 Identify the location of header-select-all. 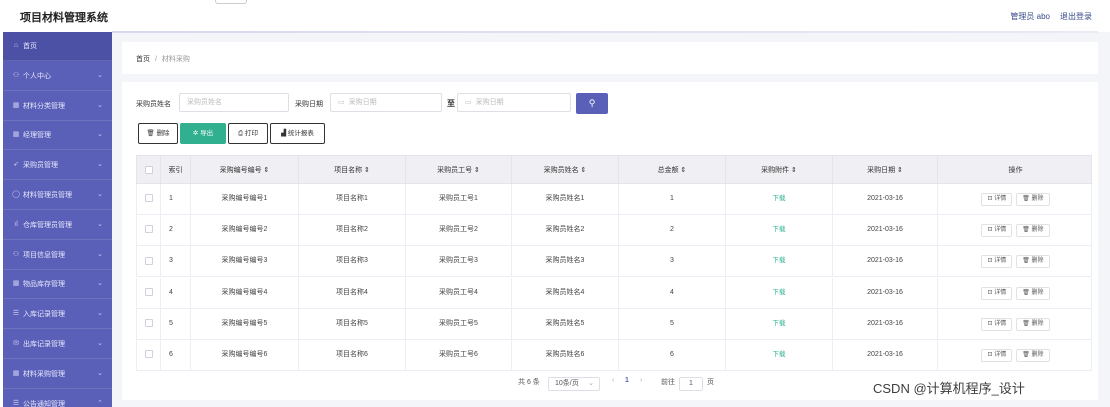
(149, 170).